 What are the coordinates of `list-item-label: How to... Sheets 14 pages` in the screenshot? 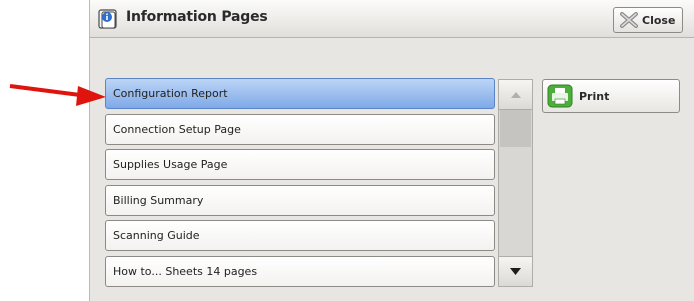 It's located at (185, 271).